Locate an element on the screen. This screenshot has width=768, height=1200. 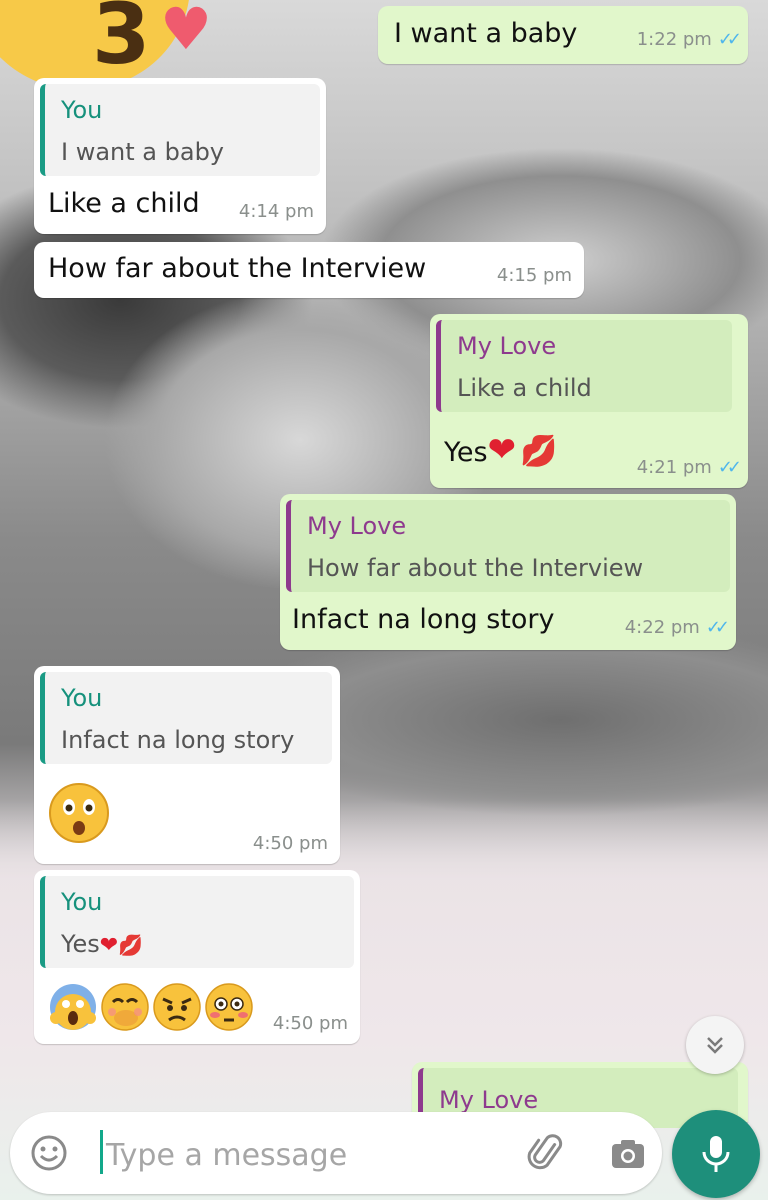
camera-icon is located at coordinates (628, 1154).